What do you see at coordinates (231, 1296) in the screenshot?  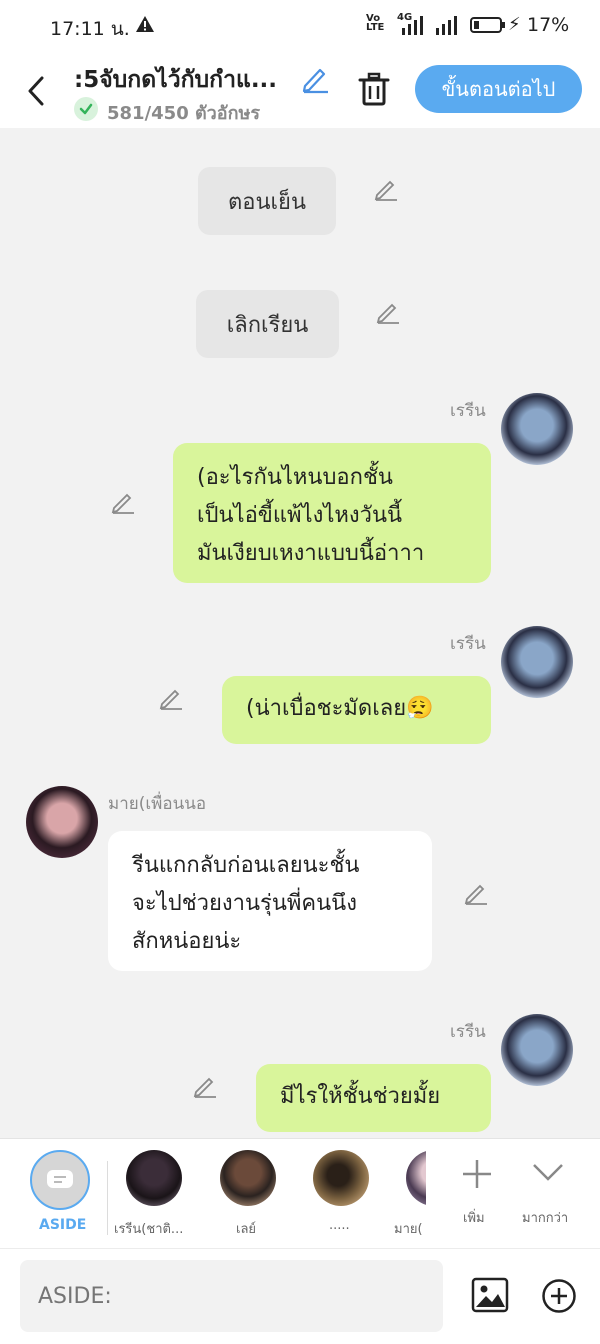 I see `message-input` at bounding box center [231, 1296].